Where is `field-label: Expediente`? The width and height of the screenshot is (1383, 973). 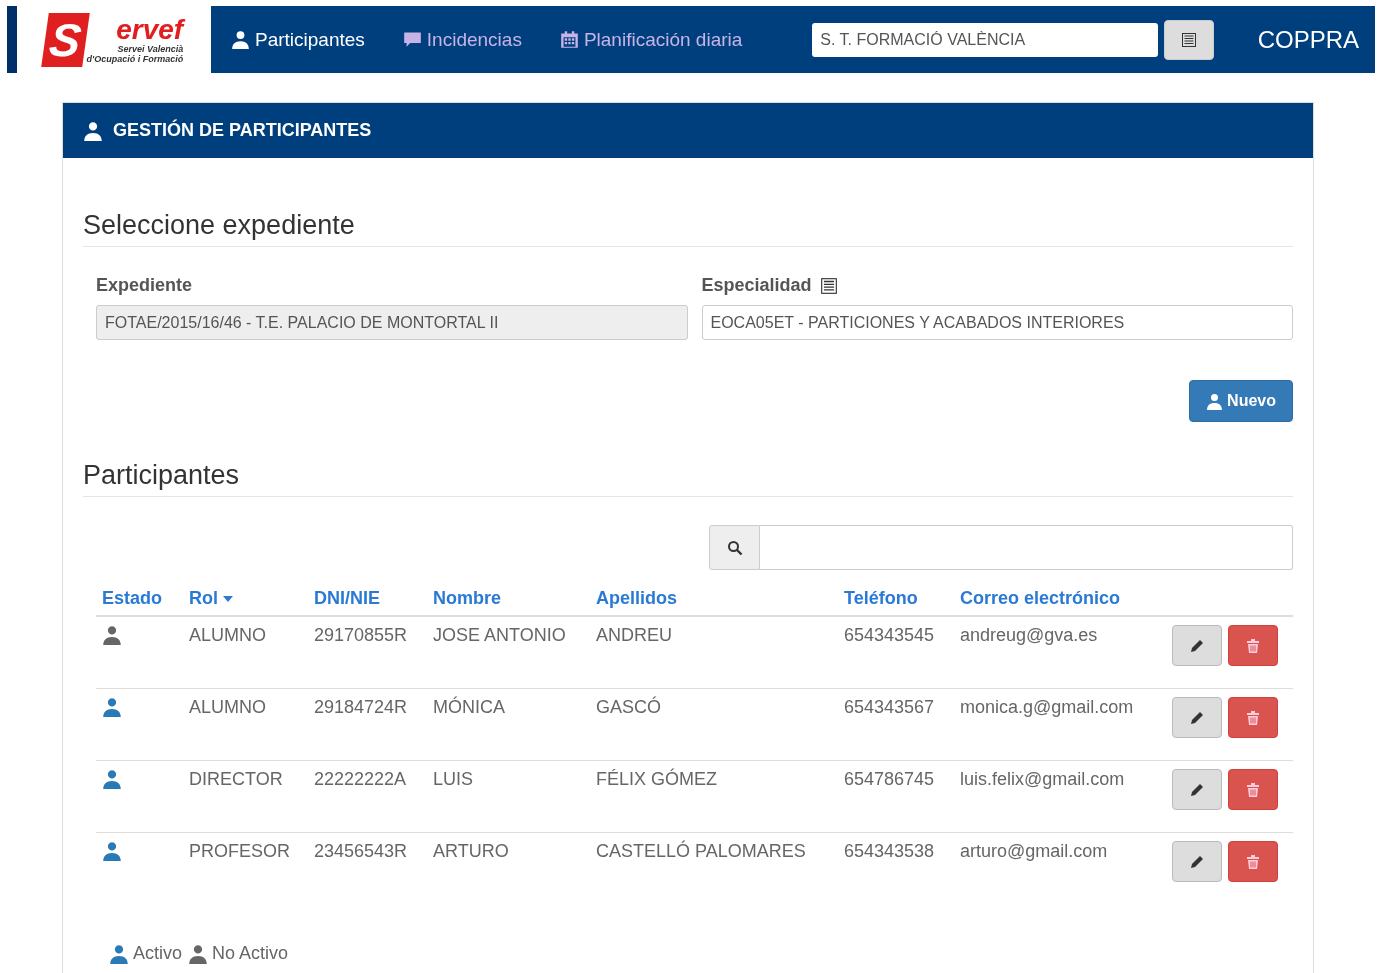 field-label: Expediente is located at coordinates (144, 285).